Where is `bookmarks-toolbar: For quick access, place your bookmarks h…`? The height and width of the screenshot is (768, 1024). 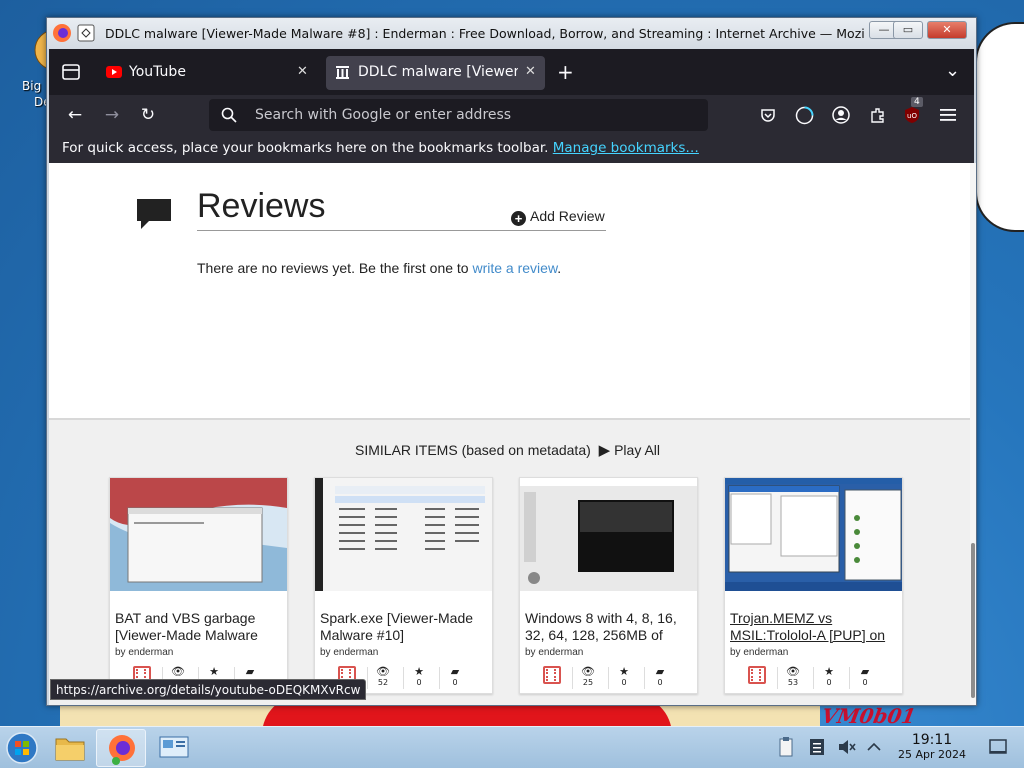 bookmarks-toolbar: For quick access, place your bookmarks h… is located at coordinates (511, 149).